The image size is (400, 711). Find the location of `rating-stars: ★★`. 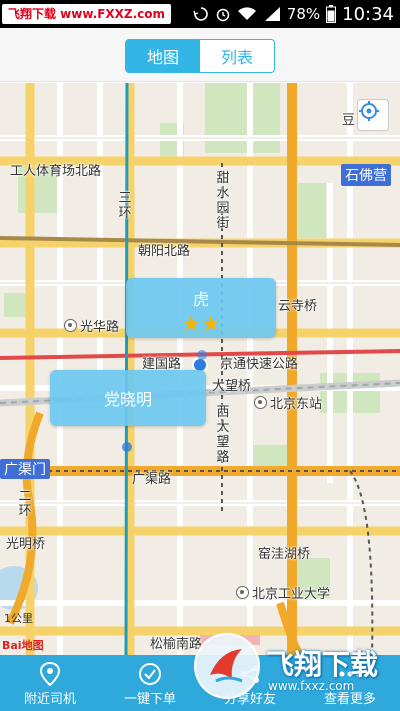

rating-stars: ★★ is located at coordinates (201, 325).